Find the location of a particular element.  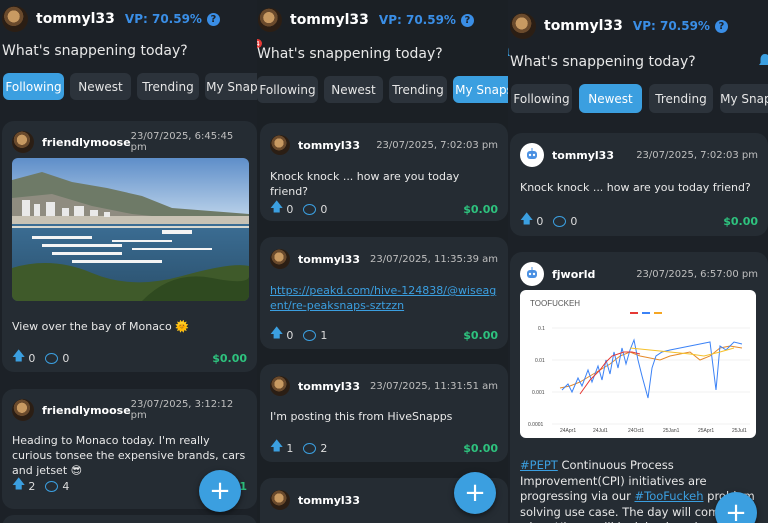

hashtag-link: #PEPT is located at coordinates (539, 465).